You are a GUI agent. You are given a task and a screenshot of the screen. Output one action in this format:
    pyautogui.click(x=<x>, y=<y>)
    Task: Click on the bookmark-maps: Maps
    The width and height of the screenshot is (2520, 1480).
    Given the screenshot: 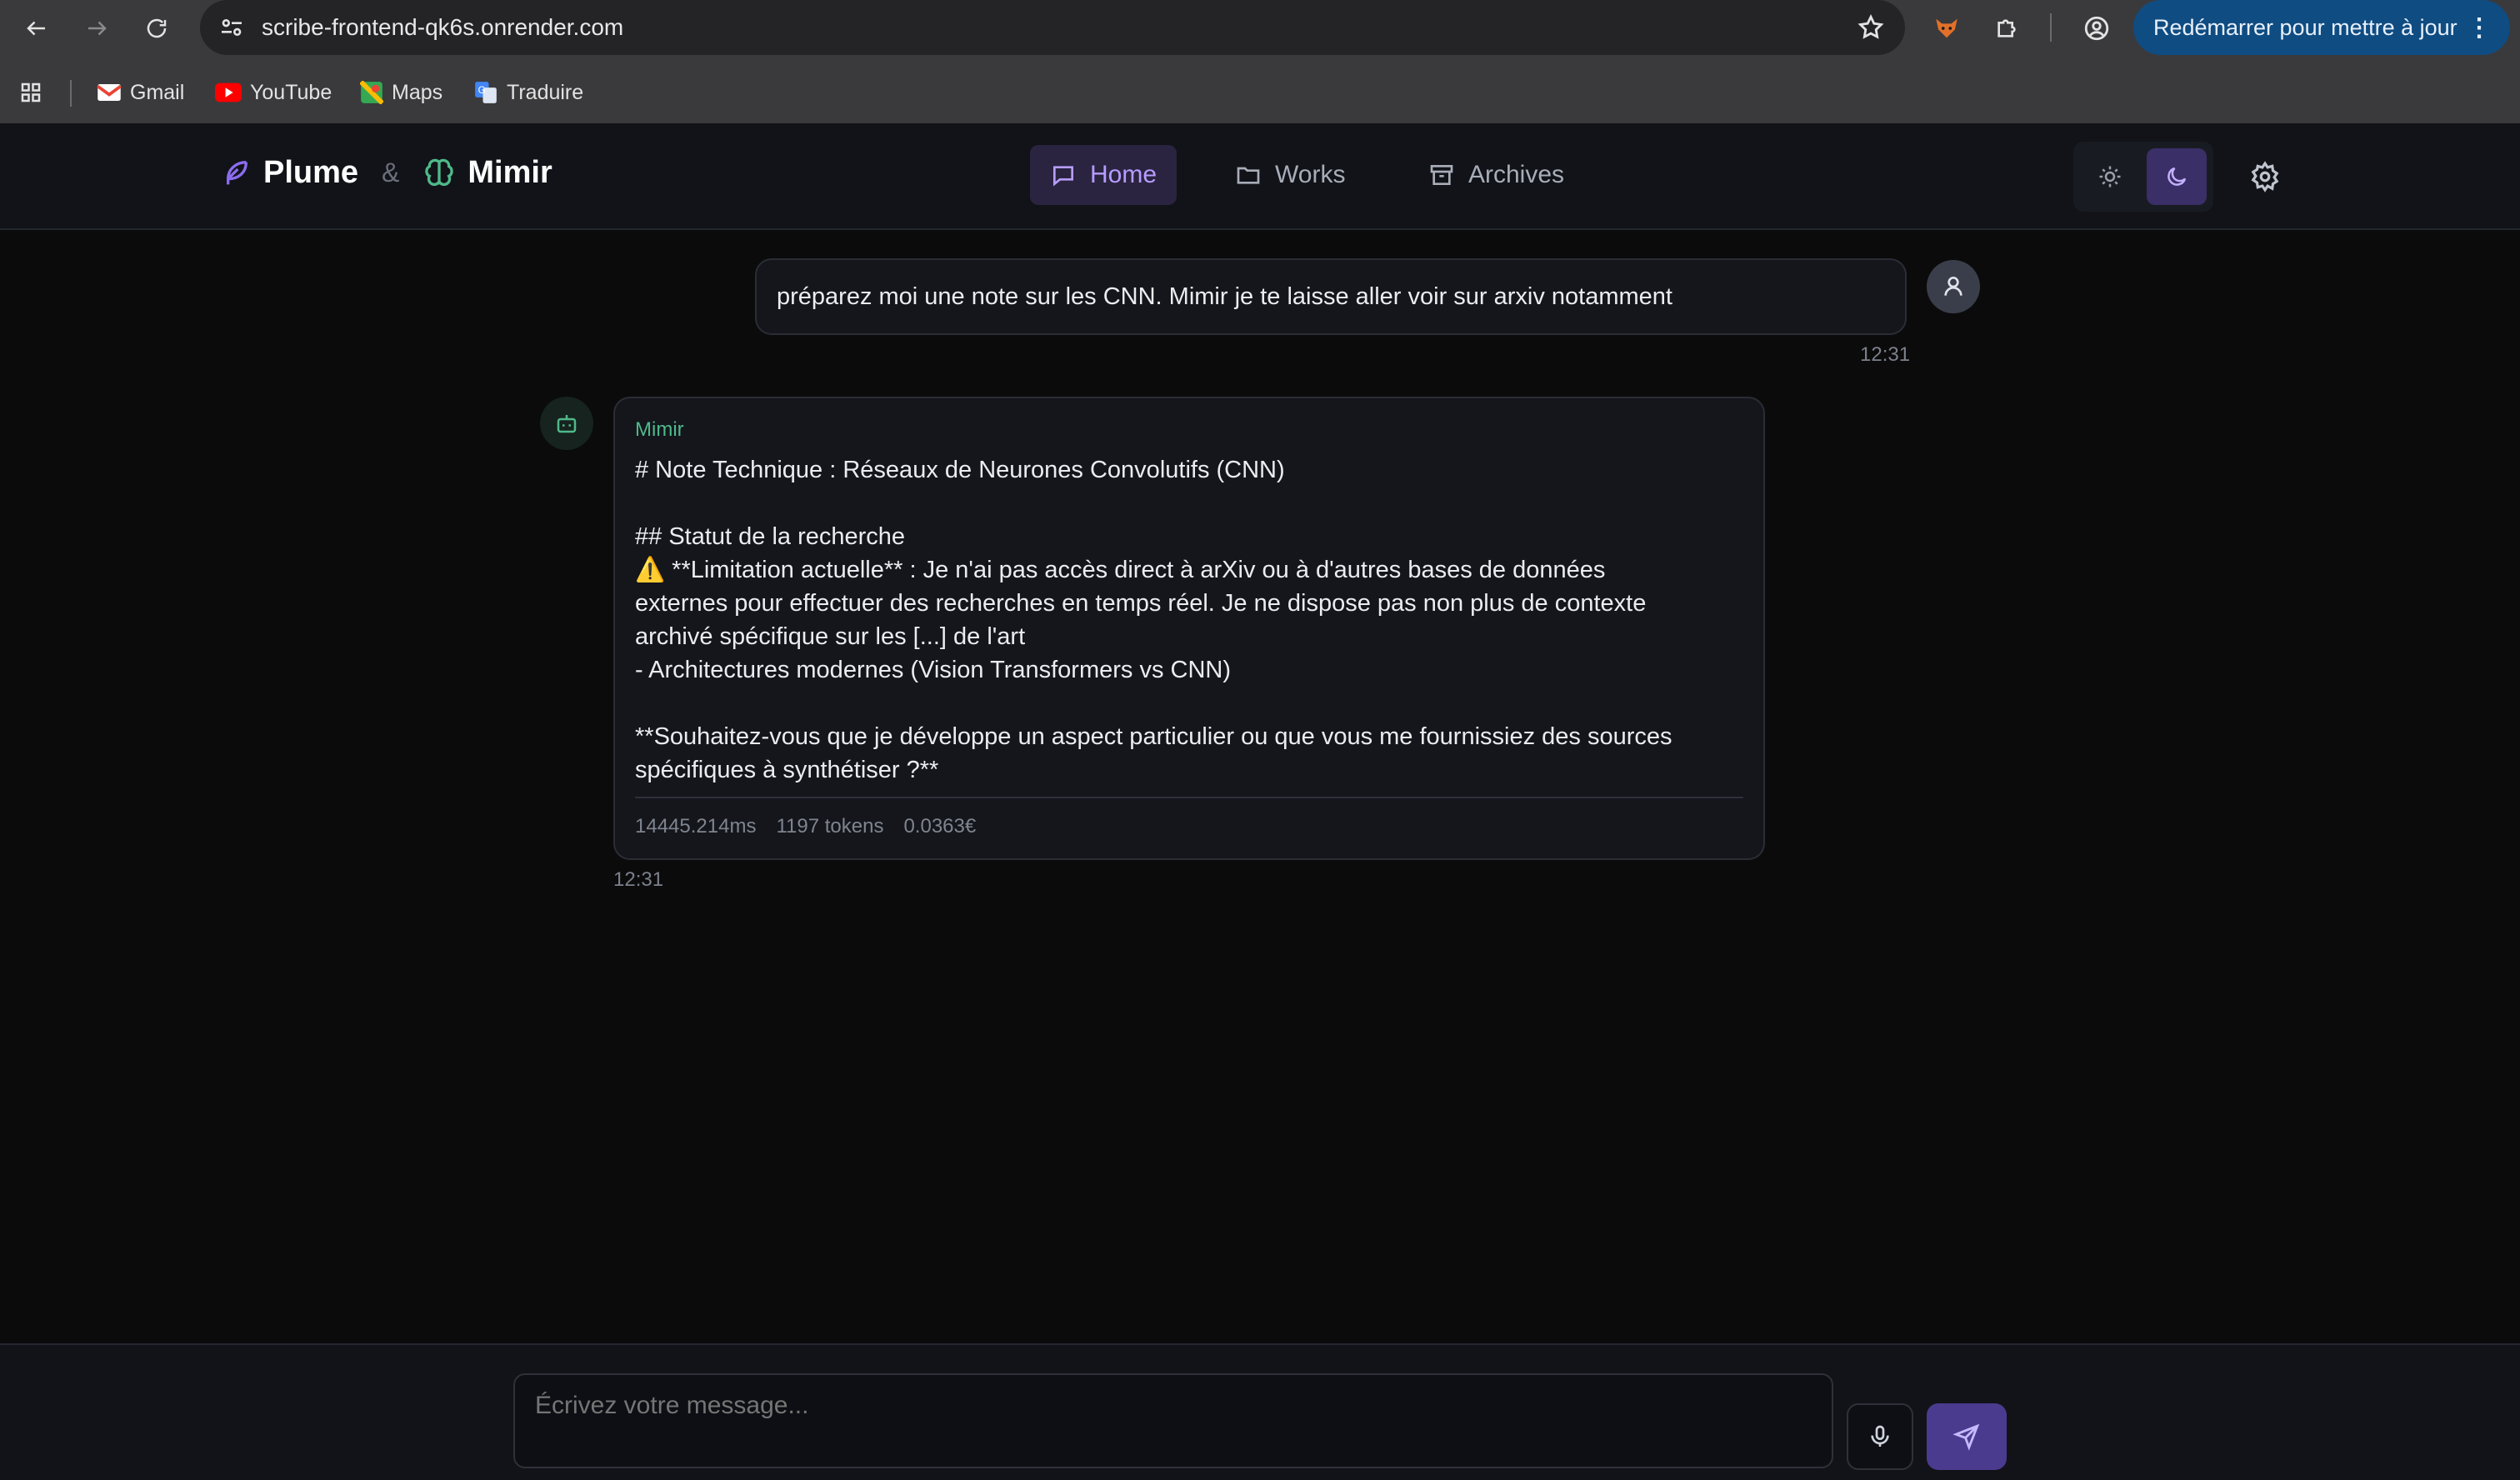 What is the action you would take?
    pyautogui.click(x=401, y=93)
    